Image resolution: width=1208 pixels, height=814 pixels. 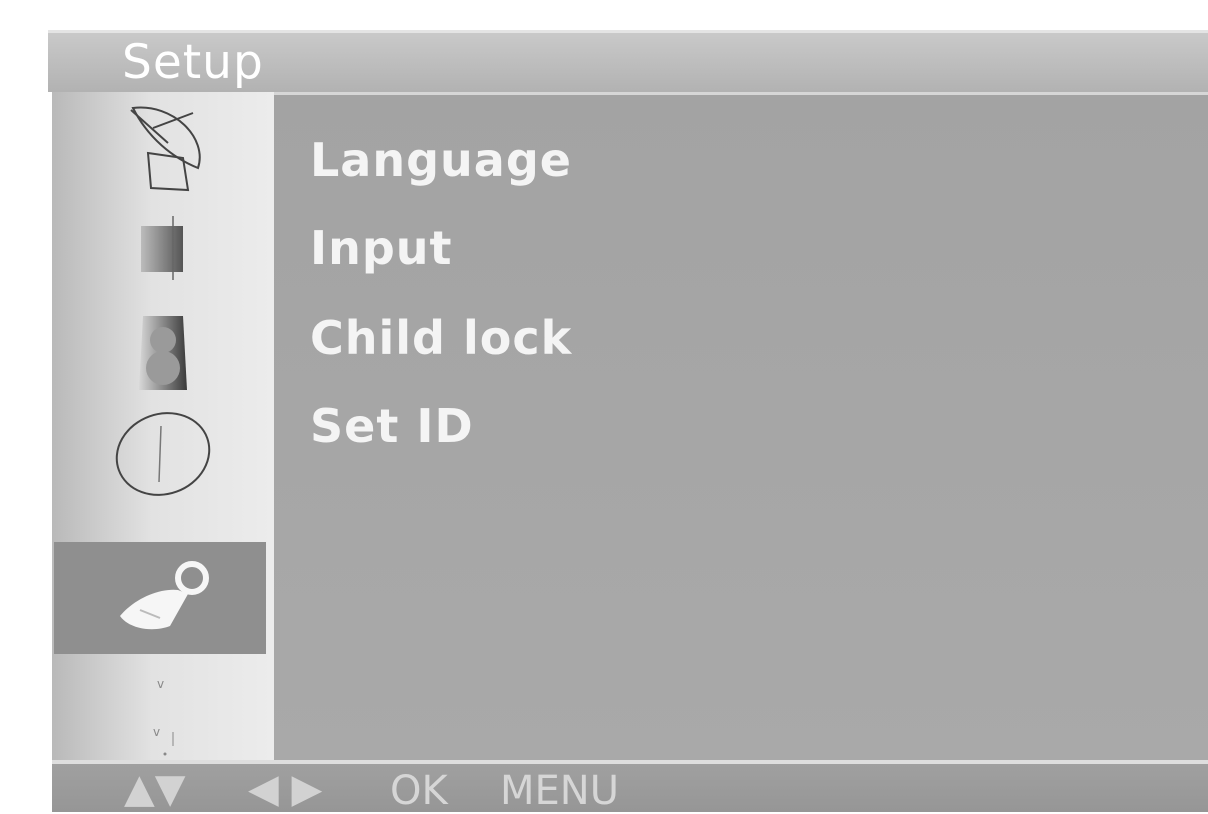 I want to click on ok-label: OK, so click(x=419, y=791).